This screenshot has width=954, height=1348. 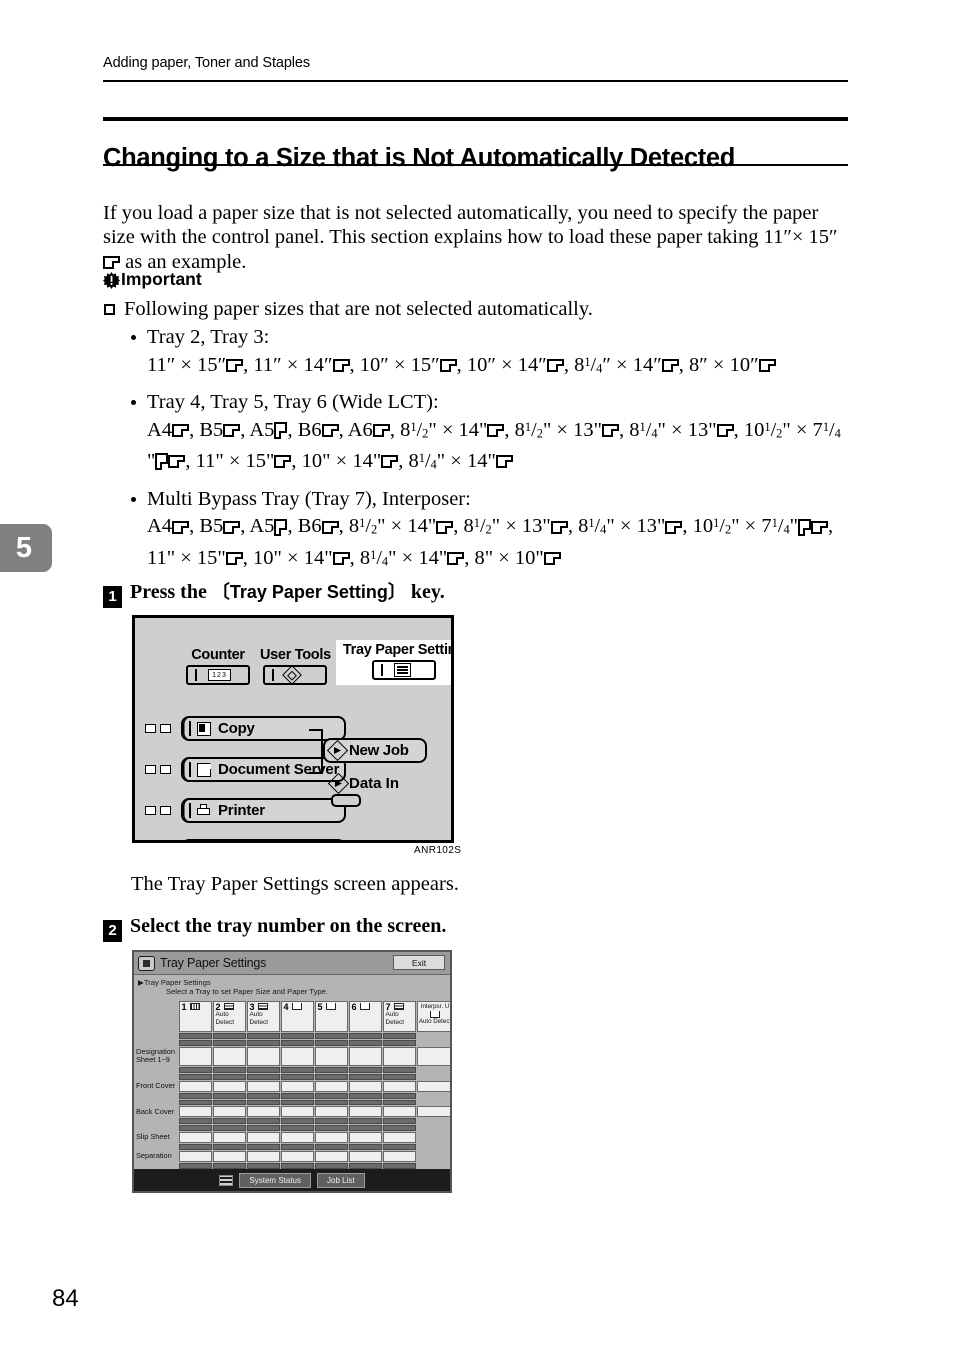 I want to click on tray-column-7: 7 Auto Detect, so click(x=399, y=1016).